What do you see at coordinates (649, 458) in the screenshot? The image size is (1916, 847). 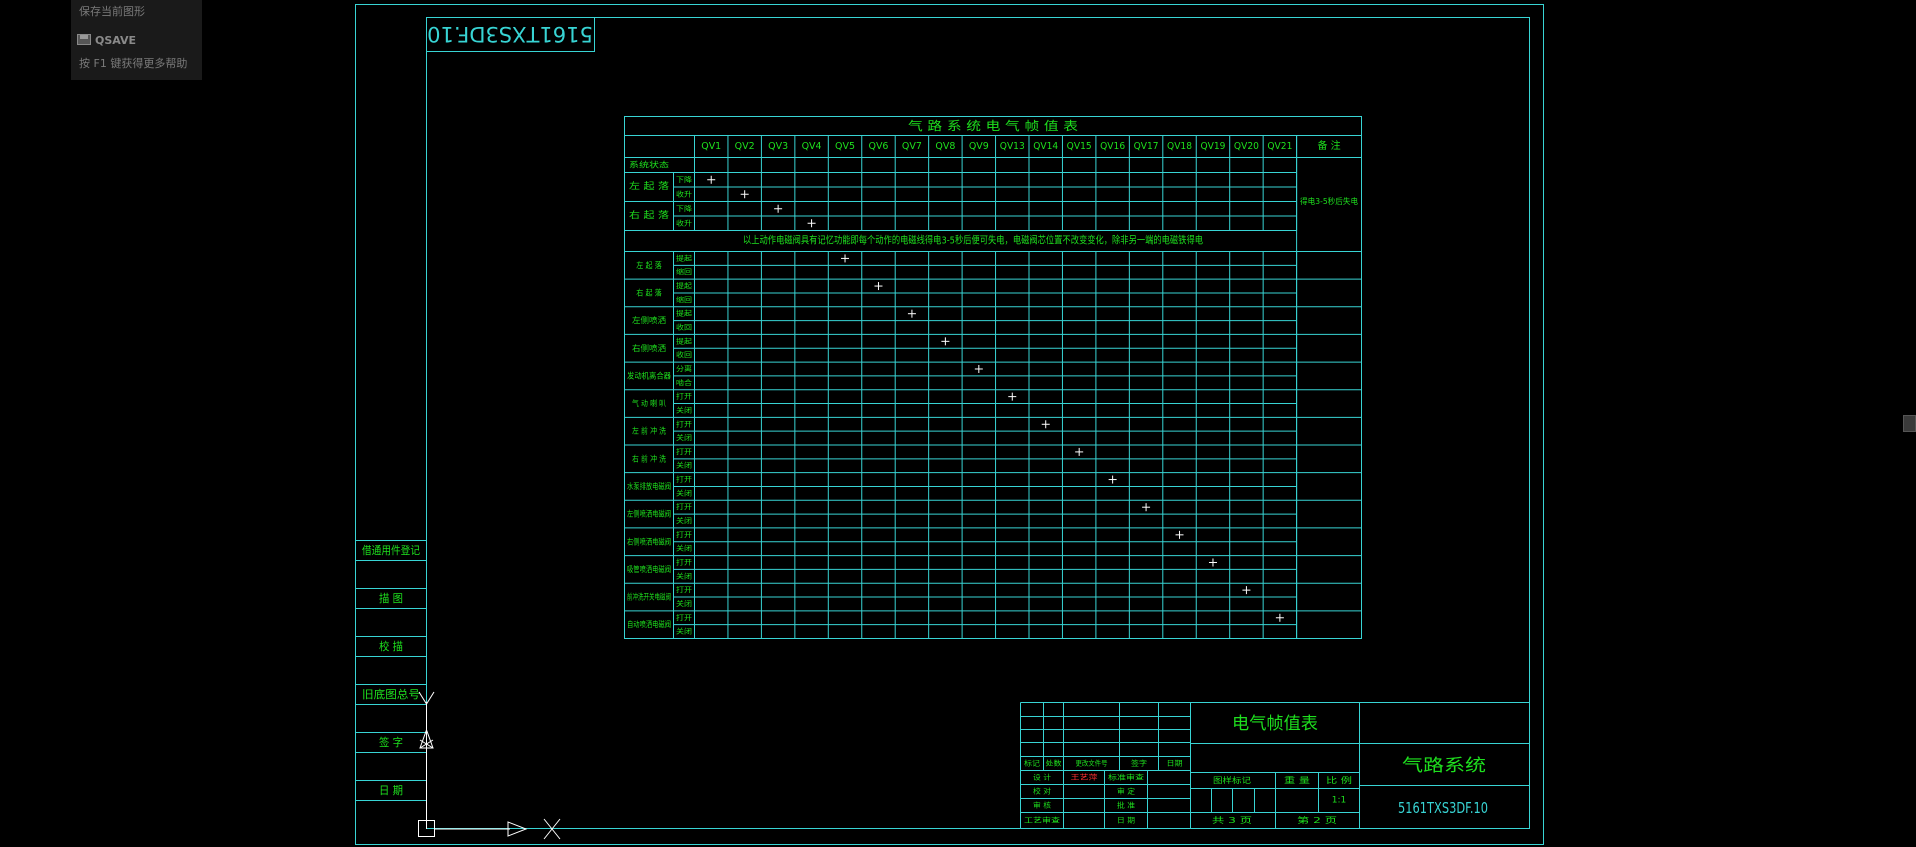 I see `group-label: 右 前 冲 洗` at bounding box center [649, 458].